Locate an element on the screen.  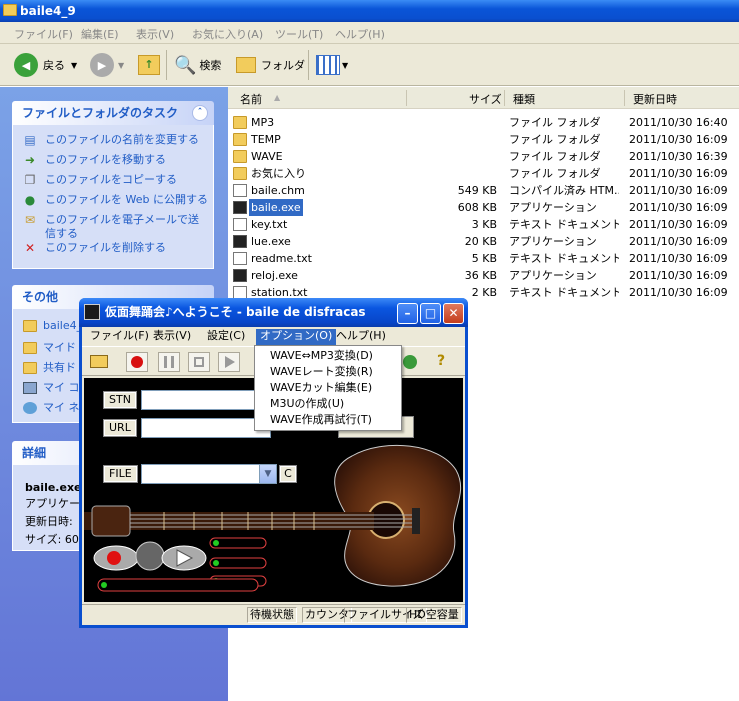
task-rename: ▤ このファイルの名前を変更する is located at coordinates (115, 140).